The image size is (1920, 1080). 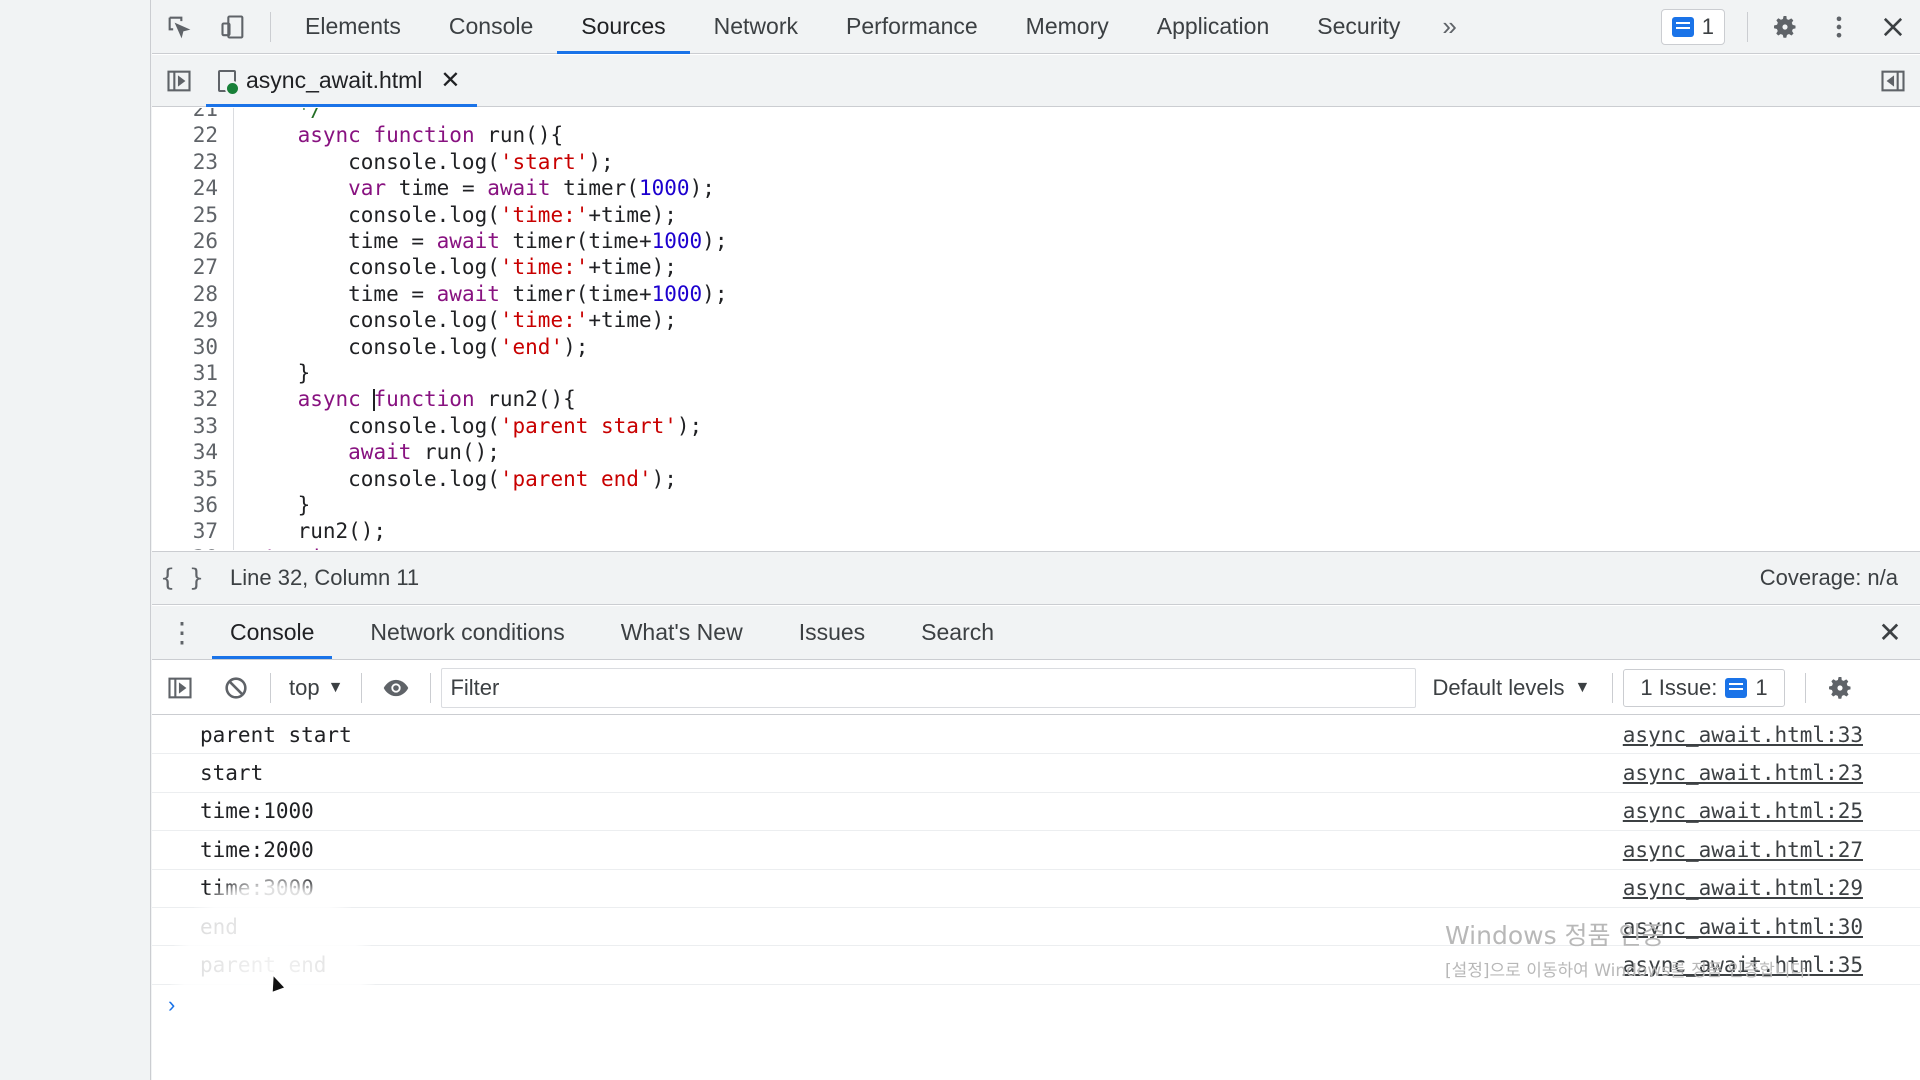 I want to click on kebab-menu-icon, so click(x=1839, y=27).